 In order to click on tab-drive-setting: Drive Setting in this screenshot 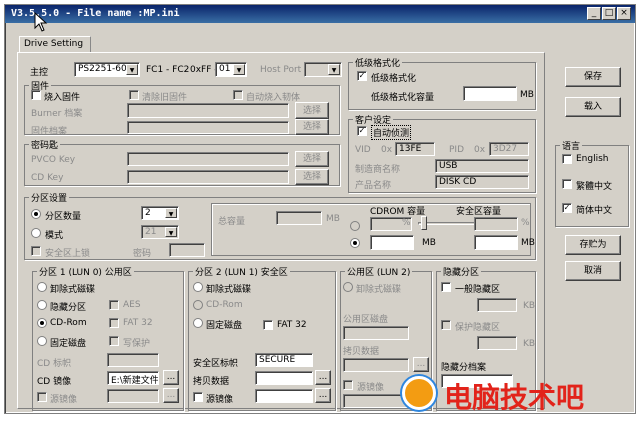, I will do `click(55, 44)`.